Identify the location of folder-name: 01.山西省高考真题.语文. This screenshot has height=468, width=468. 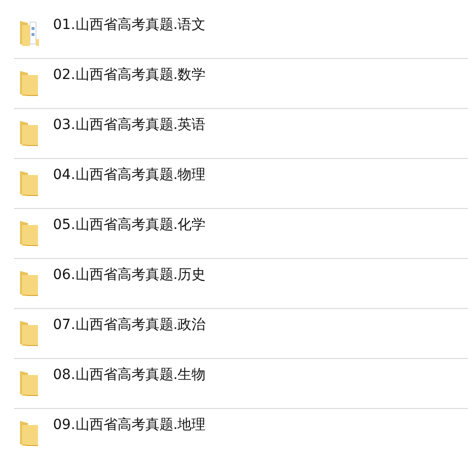
(129, 25).